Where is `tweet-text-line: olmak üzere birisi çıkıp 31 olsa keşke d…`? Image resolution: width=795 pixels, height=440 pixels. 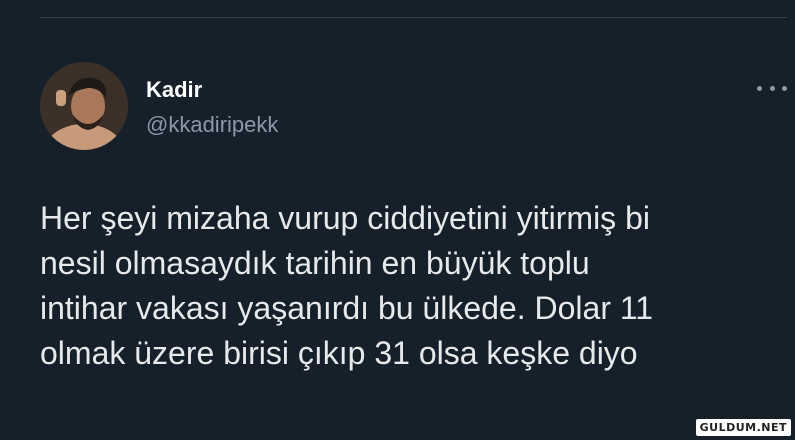 tweet-text-line: olmak üzere birisi çıkıp 31 olsa keşke d… is located at coordinates (339, 353).